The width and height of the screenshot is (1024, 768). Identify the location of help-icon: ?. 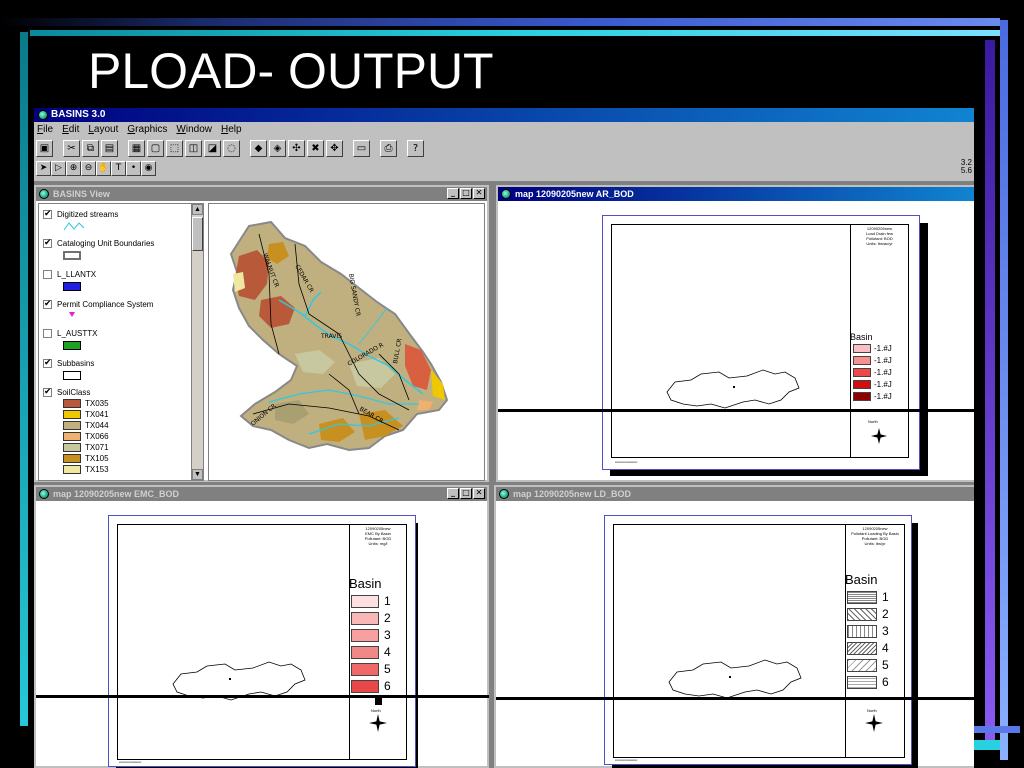
(415, 148).